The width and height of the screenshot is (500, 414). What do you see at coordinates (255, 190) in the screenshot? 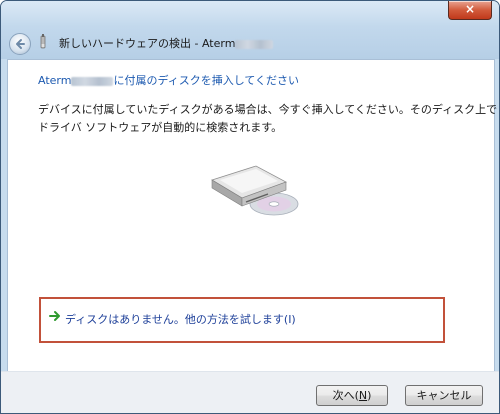
I see `disk-drive-icon` at bounding box center [255, 190].